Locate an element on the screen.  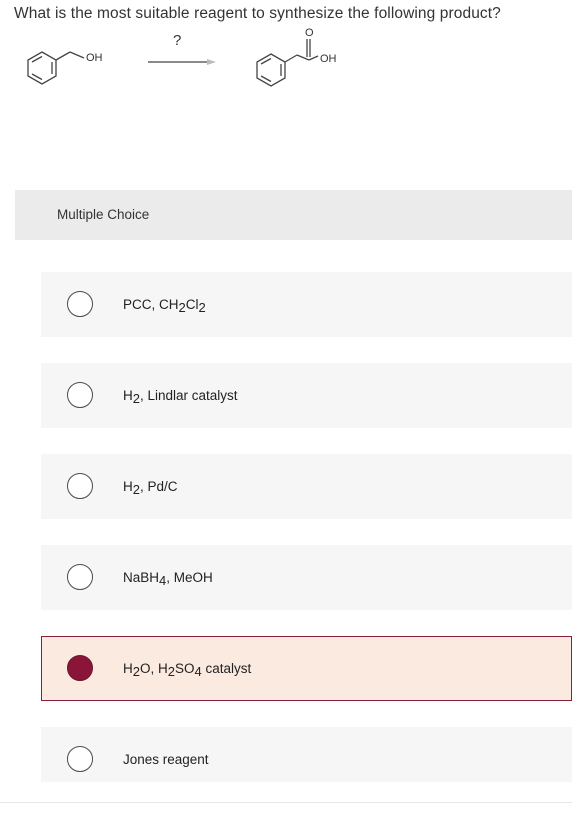
choice-option-1: PCC, CH2Cl2 is located at coordinates (306, 304).